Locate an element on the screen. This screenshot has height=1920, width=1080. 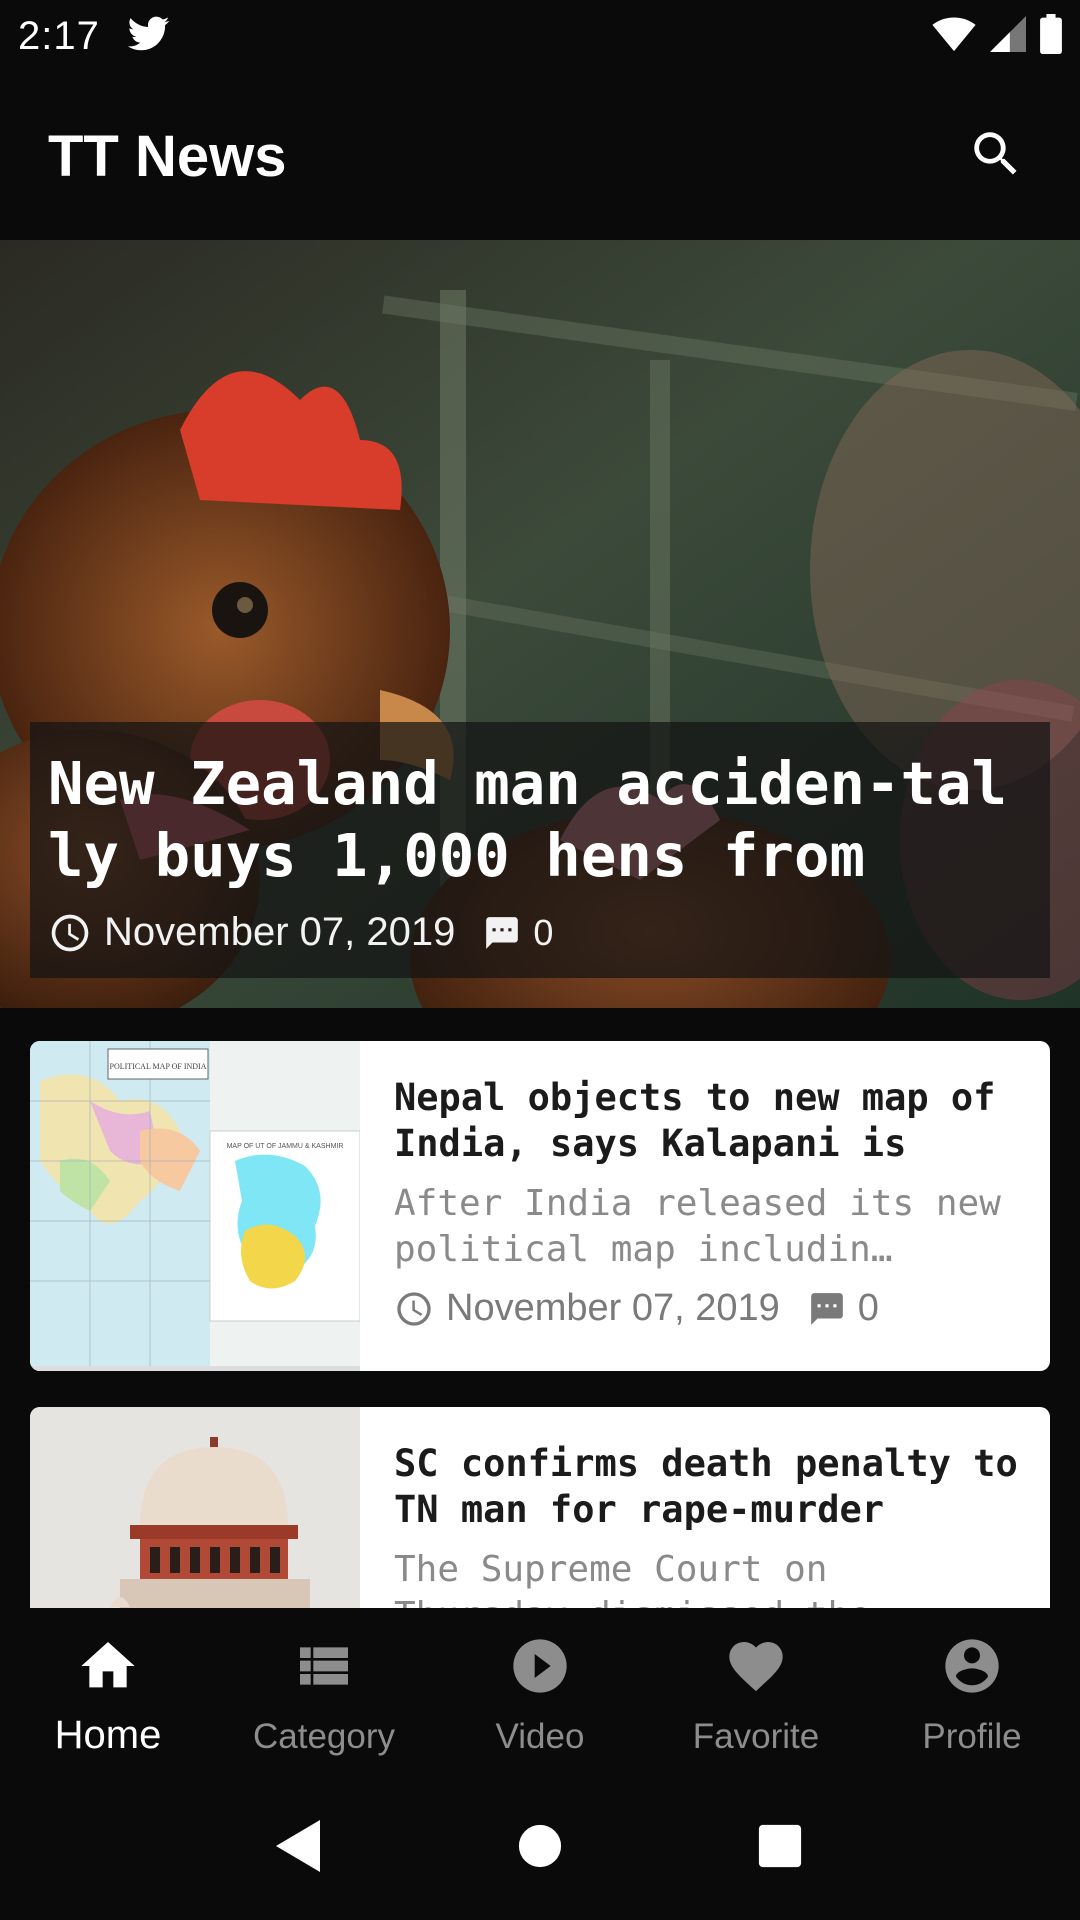
nav-label: Home is located at coordinates (108, 1735).